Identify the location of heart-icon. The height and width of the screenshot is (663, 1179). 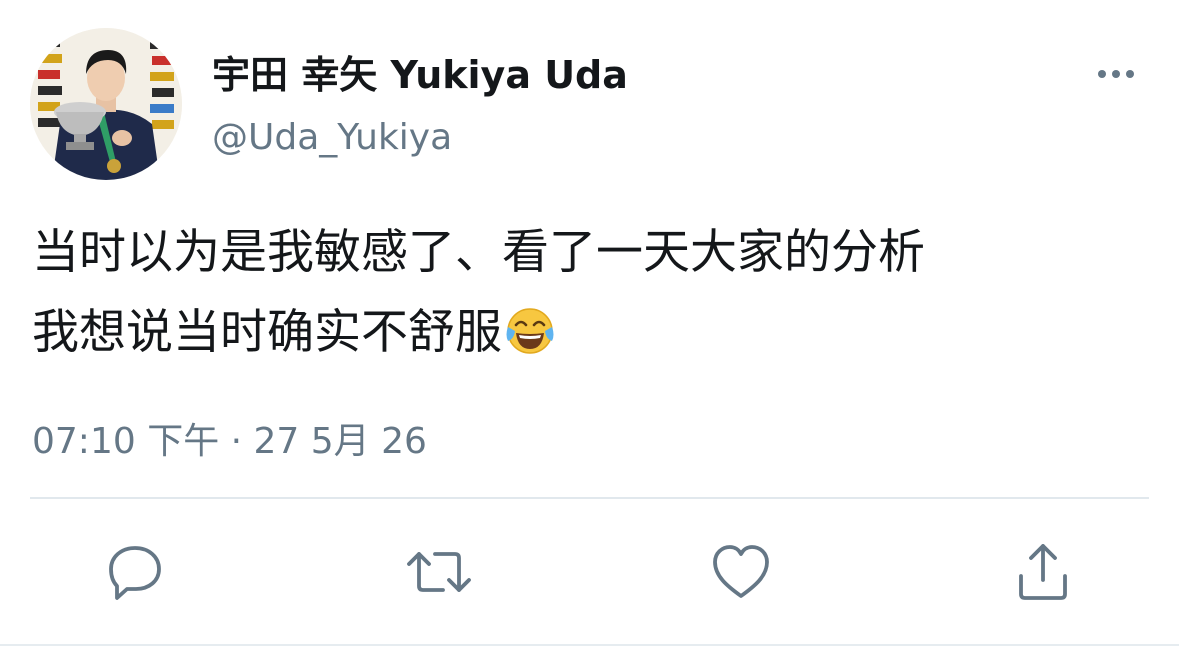
(741, 571).